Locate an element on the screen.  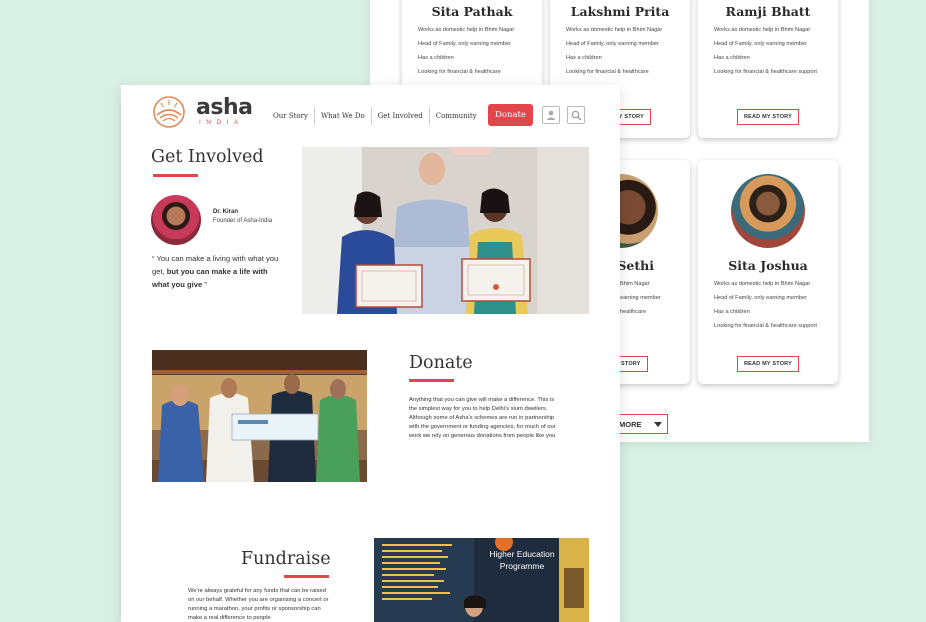
story-detail: Bhim Nagar is located at coordinates (635, 284).